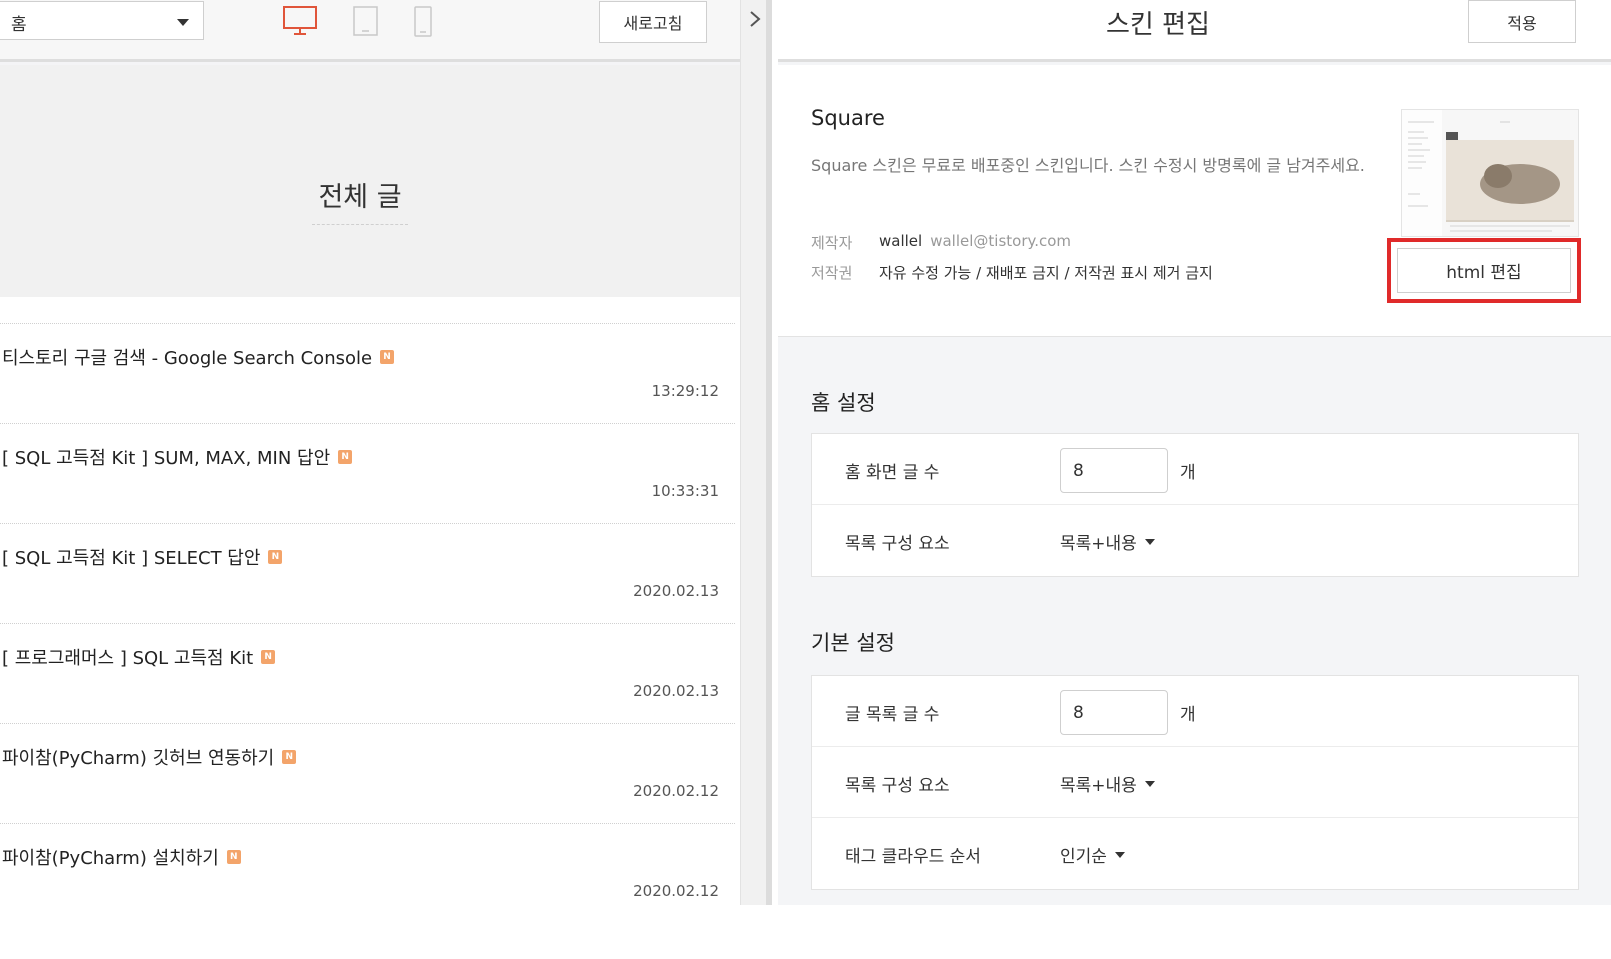 The image size is (1611, 959). Describe the element at coordinates (367, 773) in the screenshot. I see `list-item: 파이참(PyCharm) 깃허브 연동하기 N 2020.02.12` at that location.